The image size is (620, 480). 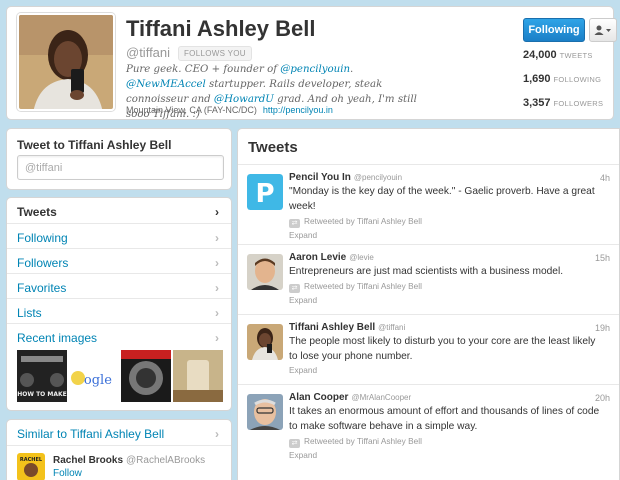 What do you see at coordinates (603, 30) in the screenshot?
I see `user-actions-button` at bounding box center [603, 30].